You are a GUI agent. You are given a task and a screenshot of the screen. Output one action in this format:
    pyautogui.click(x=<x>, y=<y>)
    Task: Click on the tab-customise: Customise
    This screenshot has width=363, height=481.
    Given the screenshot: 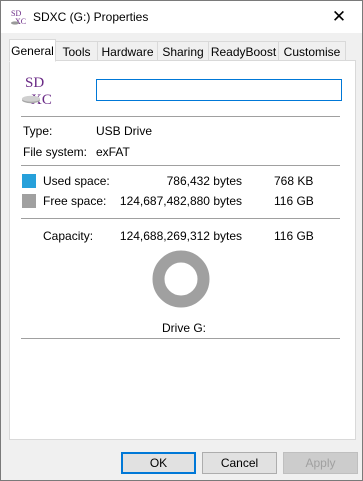 What is the action you would take?
    pyautogui.click(x=312, y=51)
    